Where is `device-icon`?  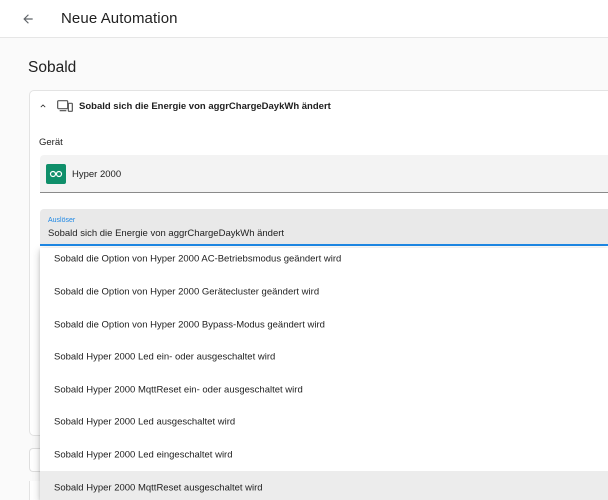 device-icon is located at coordinates (65, 106).